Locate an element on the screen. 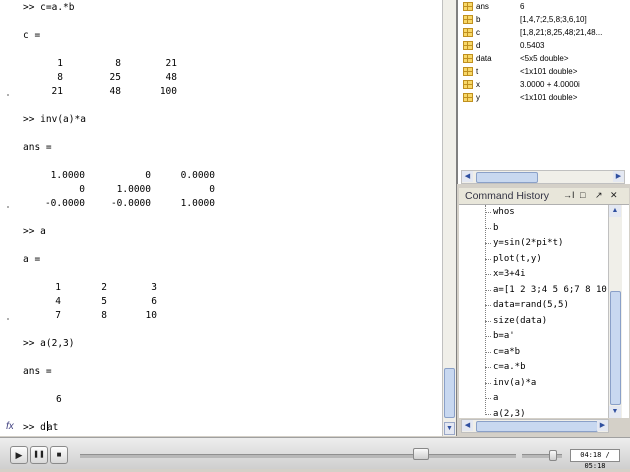 The image size is (630, 472). workspace-variable-row: d 0.5403 is located at coordinates (544, 45).